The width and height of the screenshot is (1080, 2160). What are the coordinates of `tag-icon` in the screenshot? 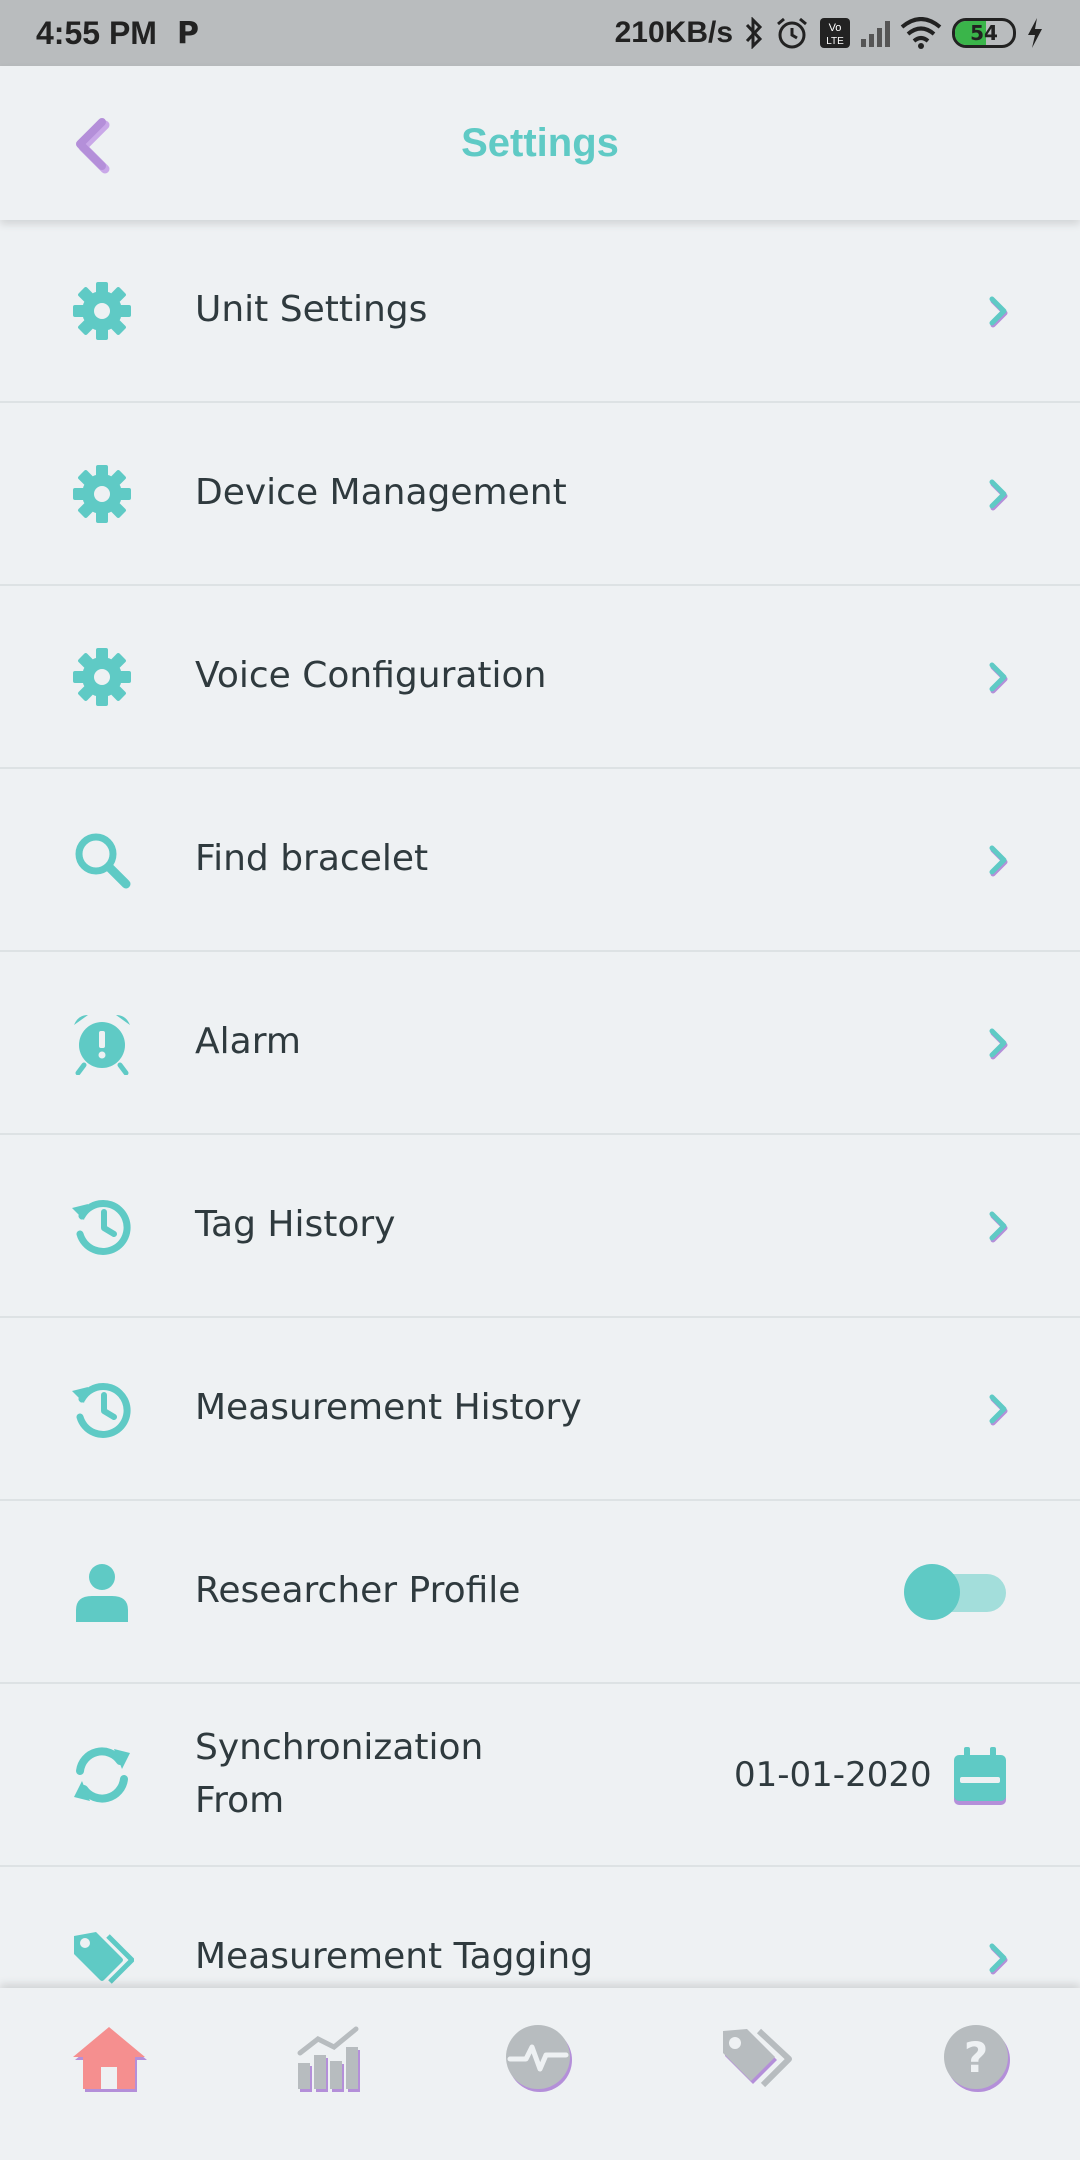 It's located at (104, 1957).